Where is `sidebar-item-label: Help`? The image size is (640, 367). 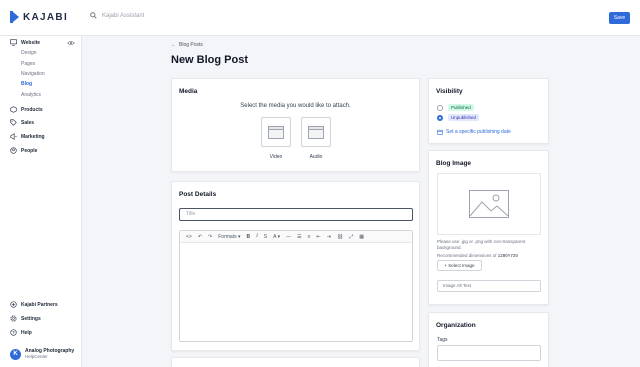 sidebar-item-label: Help is located at coordinates (26, 332).